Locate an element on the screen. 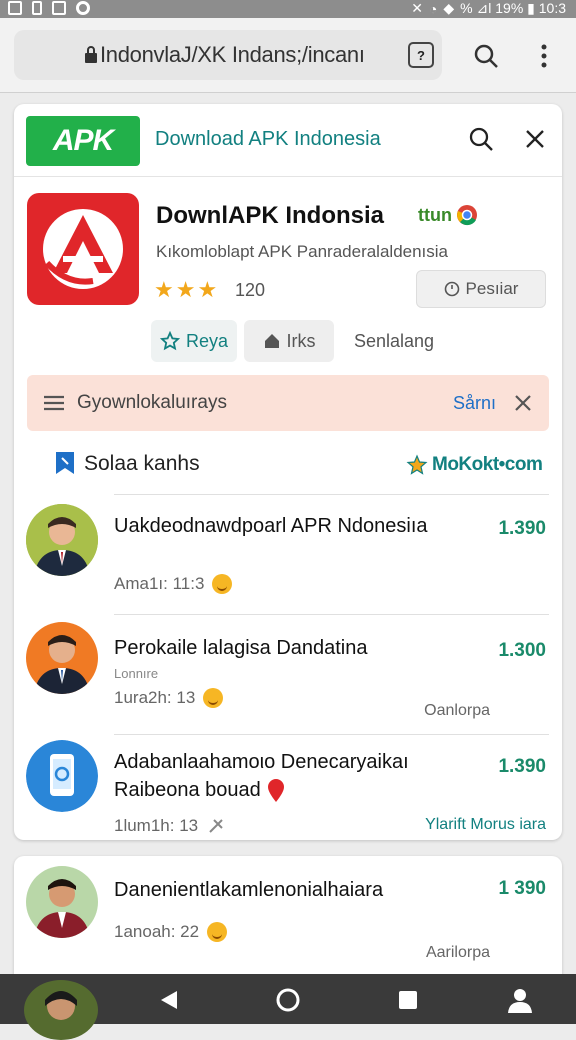  item-note: Ylarift Morus iara is located at coordinates (485, 825).